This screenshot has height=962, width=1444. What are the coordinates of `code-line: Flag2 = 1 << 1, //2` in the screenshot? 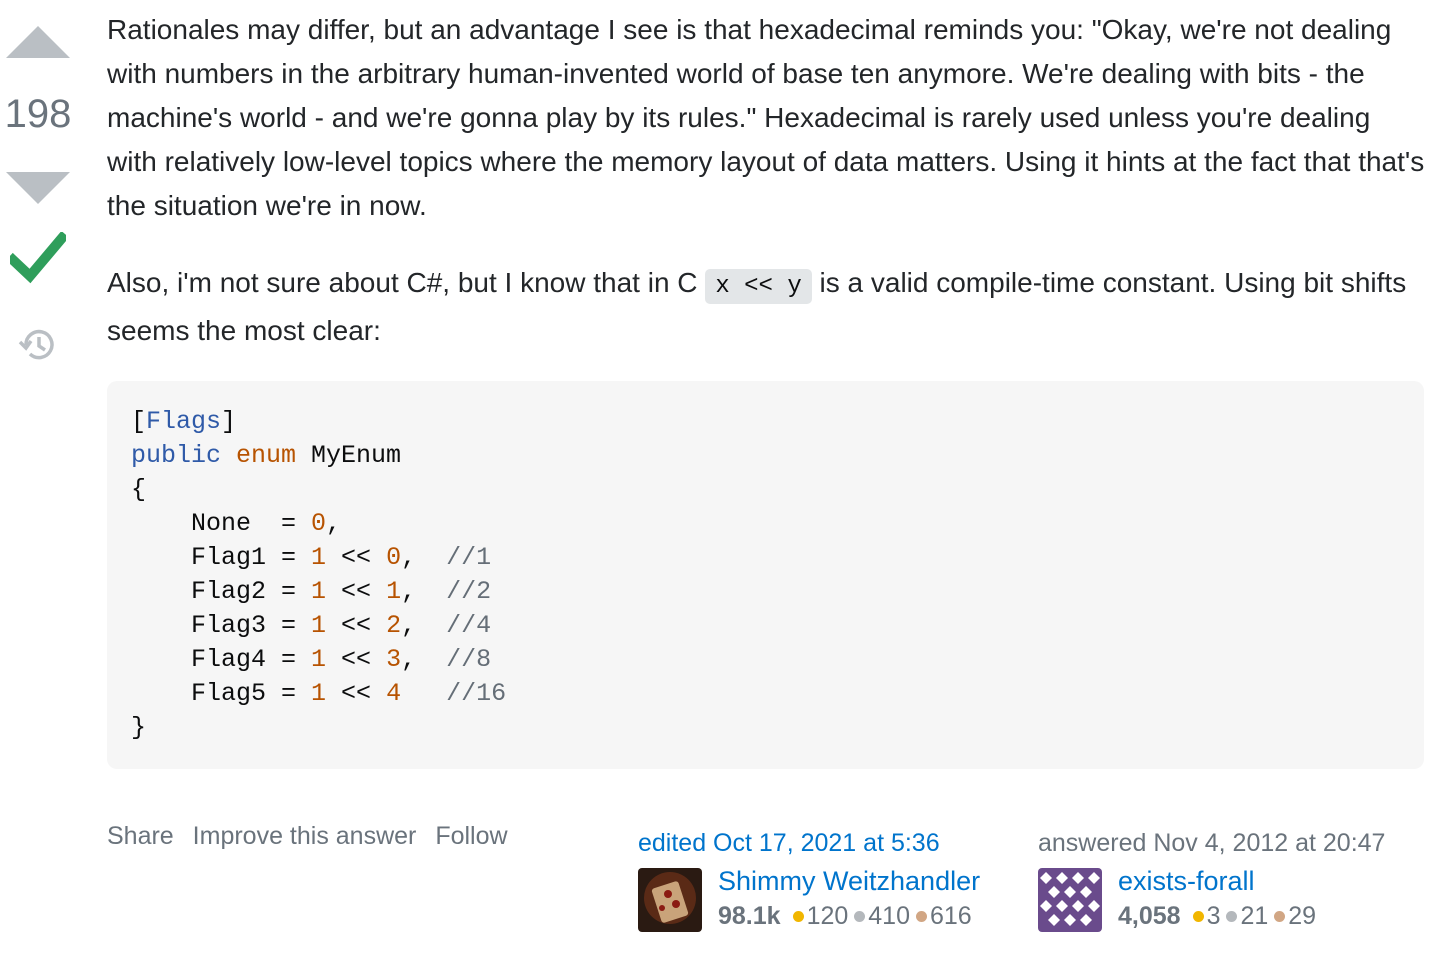 It's located at (311, 591).